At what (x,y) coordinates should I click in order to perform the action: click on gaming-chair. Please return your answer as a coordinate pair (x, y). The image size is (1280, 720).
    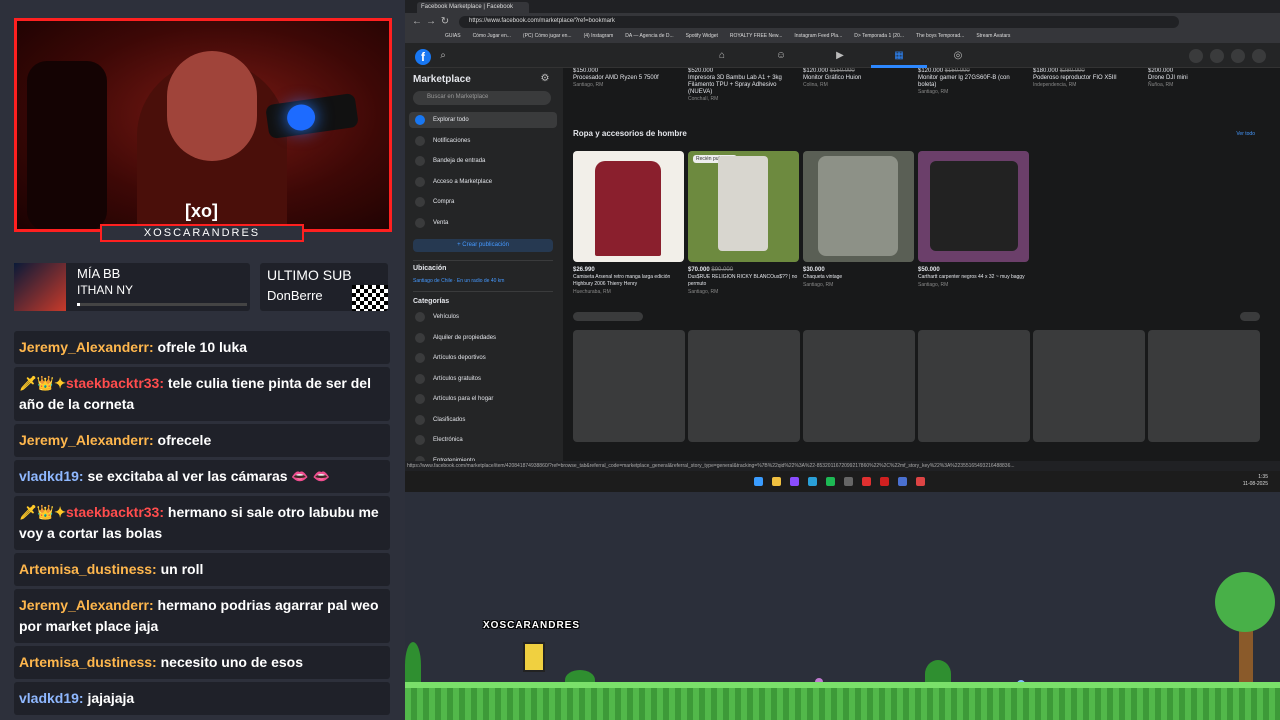
    Looking at the image, I should click on (67, 145).